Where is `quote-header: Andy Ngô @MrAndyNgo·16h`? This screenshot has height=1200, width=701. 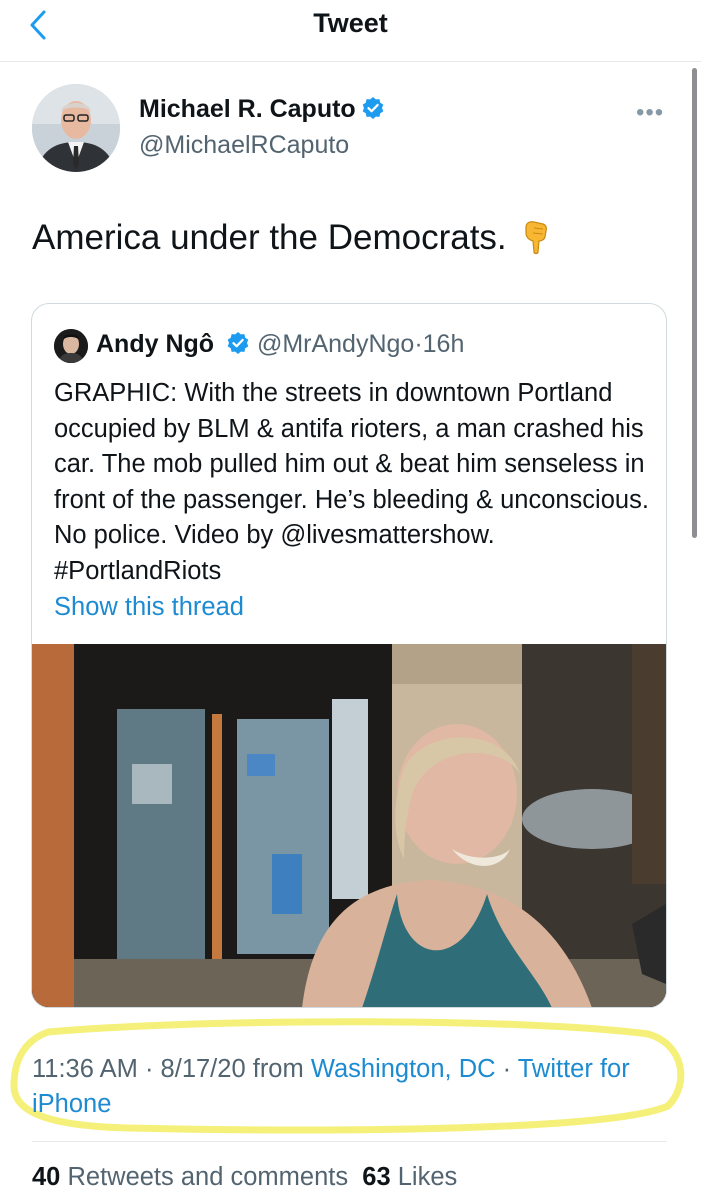
quote-header: Andy Ngô @MrAndyNgo·16h is located at coordinates (280, 344).